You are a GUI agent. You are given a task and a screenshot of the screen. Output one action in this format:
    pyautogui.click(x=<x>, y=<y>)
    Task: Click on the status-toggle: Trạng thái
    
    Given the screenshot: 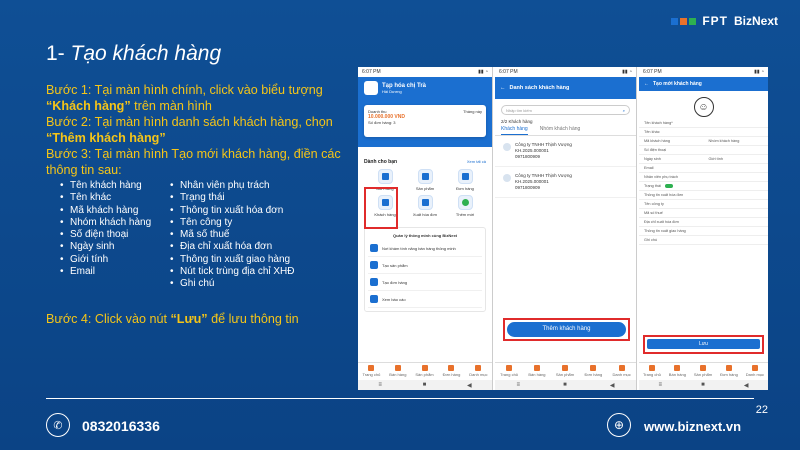 What is the action you would take?
    pyautogui.click(x=703, y=186)
    